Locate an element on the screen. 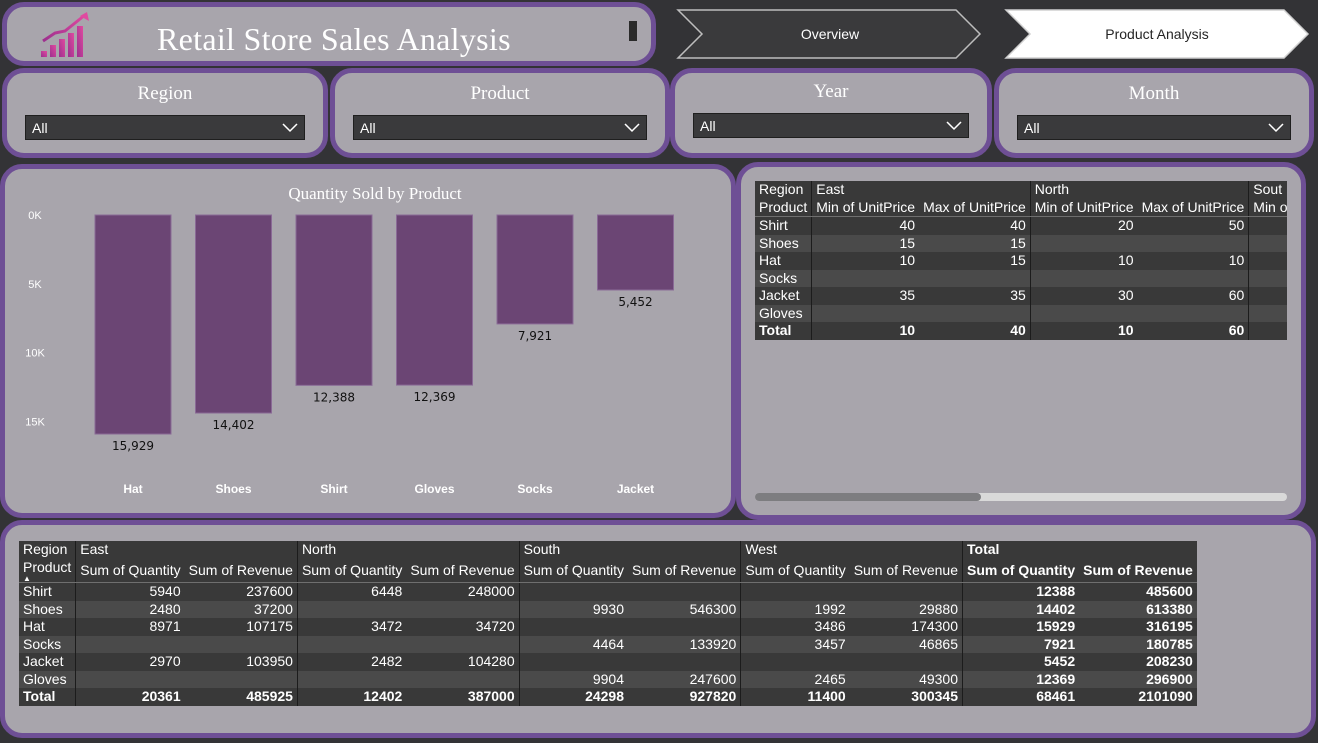 The image size is (1318, 743). table-cell: 12369 is located at coordinates (1021, 679).